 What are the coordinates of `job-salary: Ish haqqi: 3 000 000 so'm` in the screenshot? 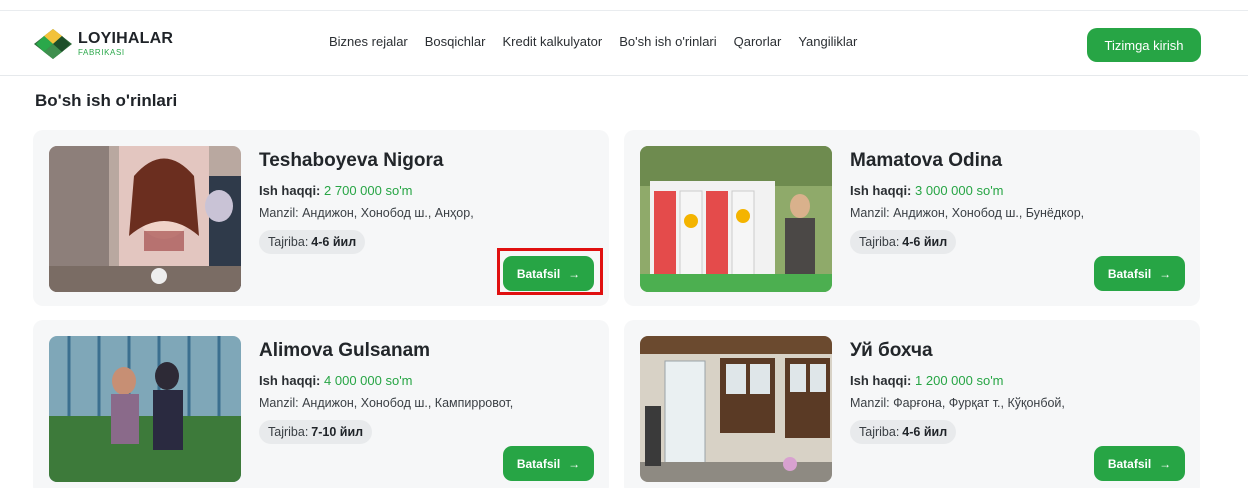 It's located at (927, 190).